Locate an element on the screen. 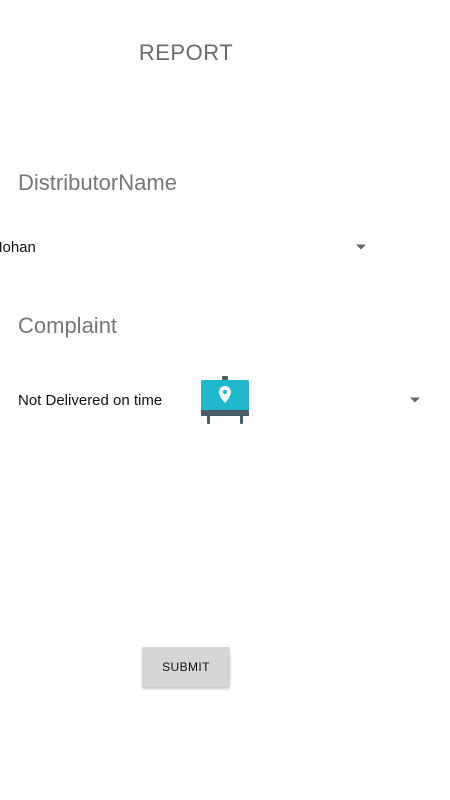 This screenshot has width=450, height=800. submit-button: SUBMIT is located at coordinates (186, 667).